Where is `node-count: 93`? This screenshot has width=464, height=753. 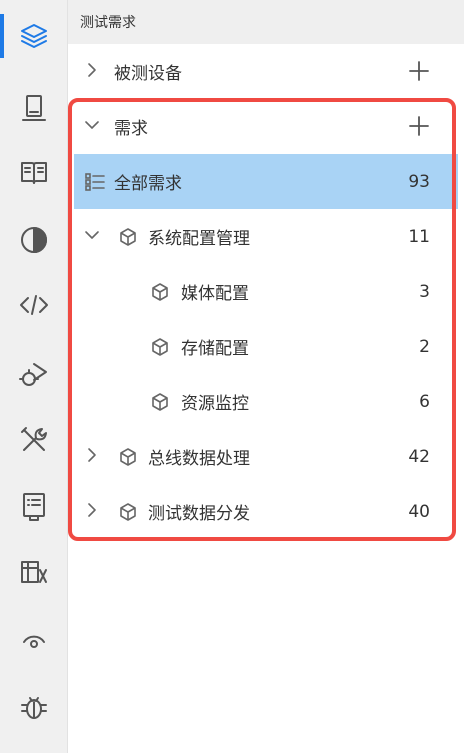
node-count: 93 is located at coordinates (419, 181).